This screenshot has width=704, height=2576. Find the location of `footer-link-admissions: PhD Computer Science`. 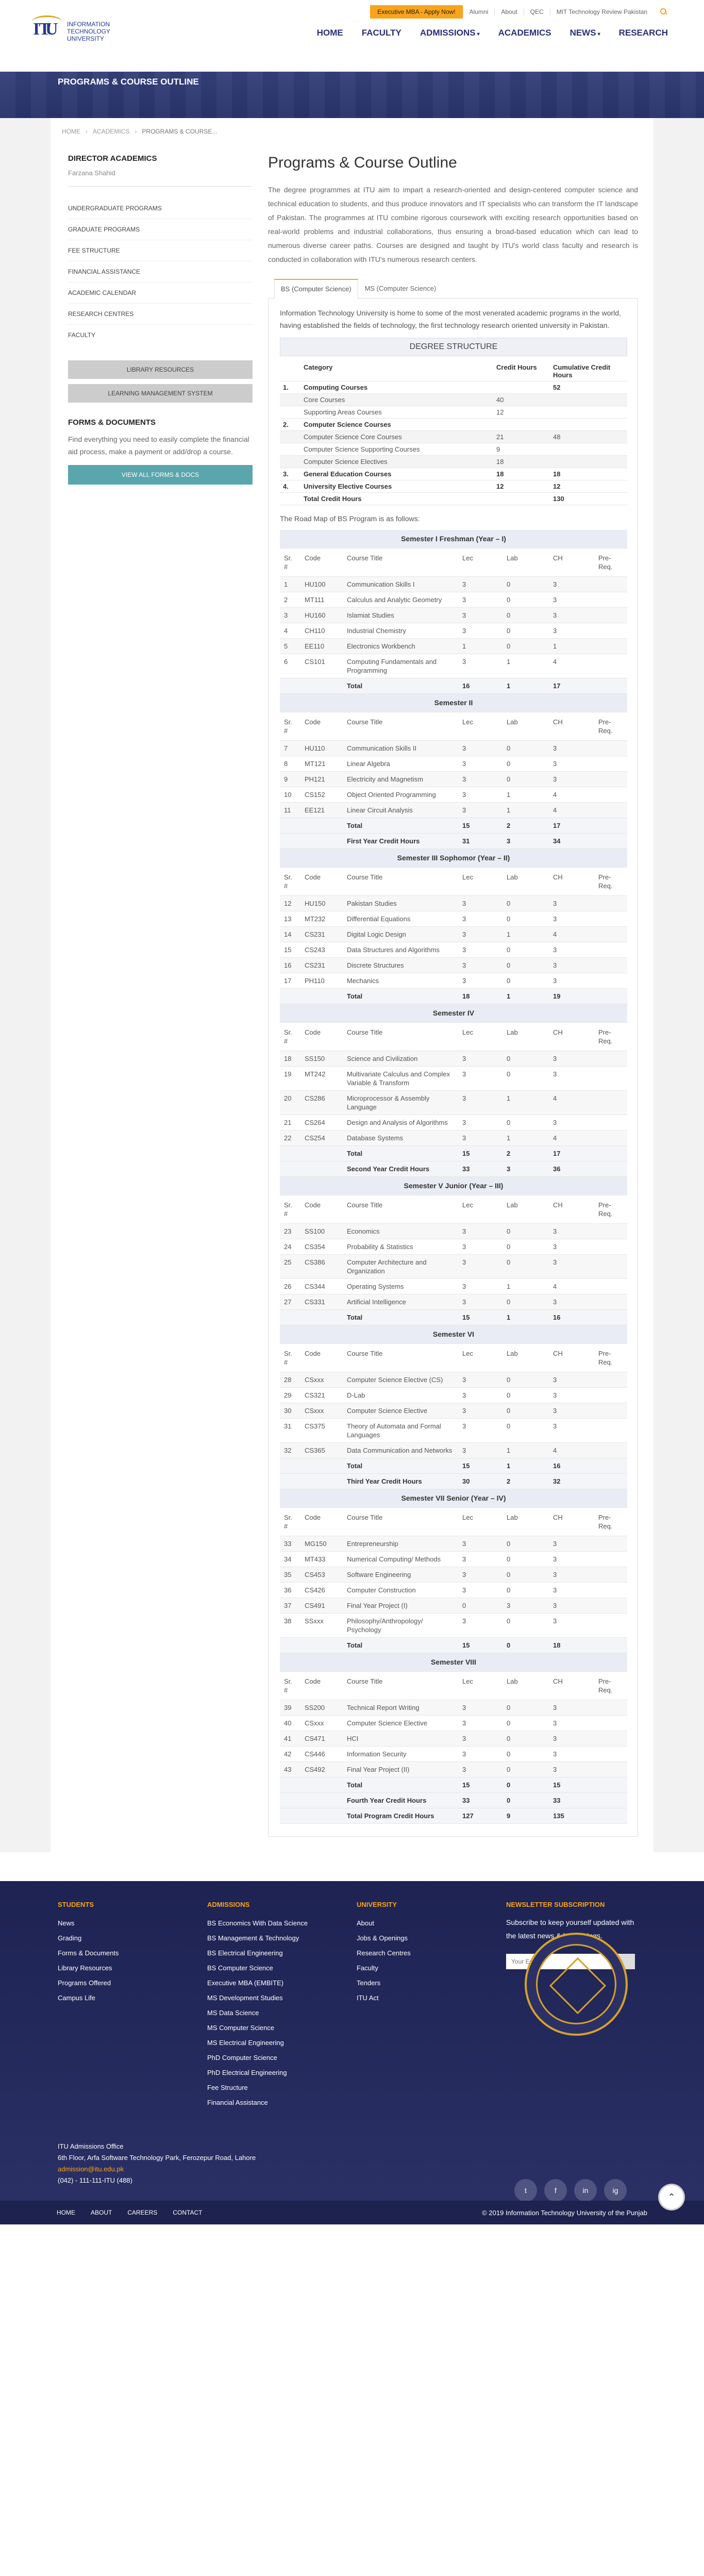

footer-link-admissions: PhD Computer Science is located at coordinates (282, 2058).